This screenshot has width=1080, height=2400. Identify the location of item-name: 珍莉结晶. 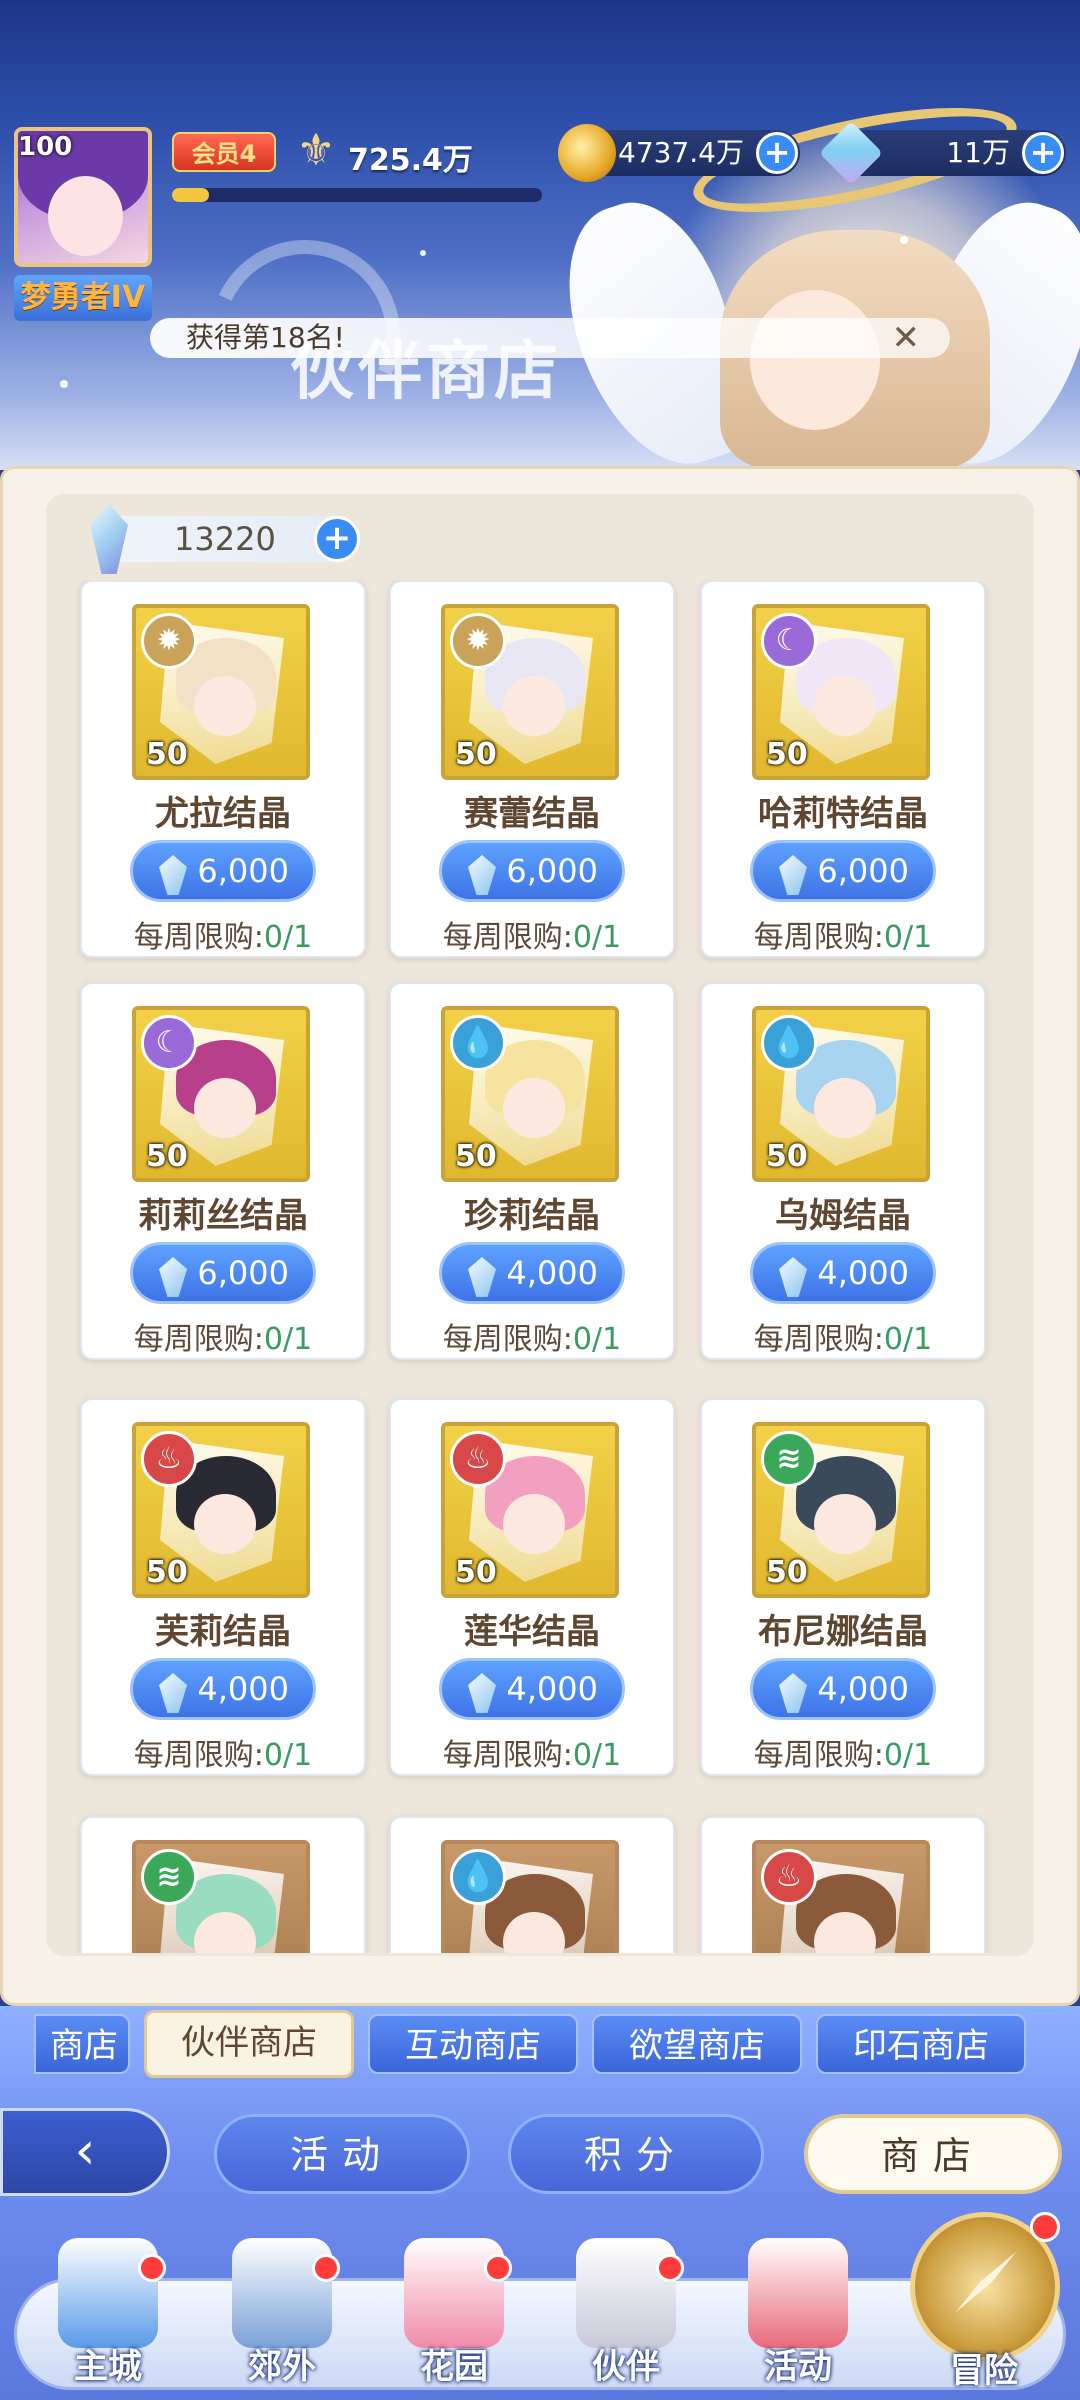
(532, 1216).